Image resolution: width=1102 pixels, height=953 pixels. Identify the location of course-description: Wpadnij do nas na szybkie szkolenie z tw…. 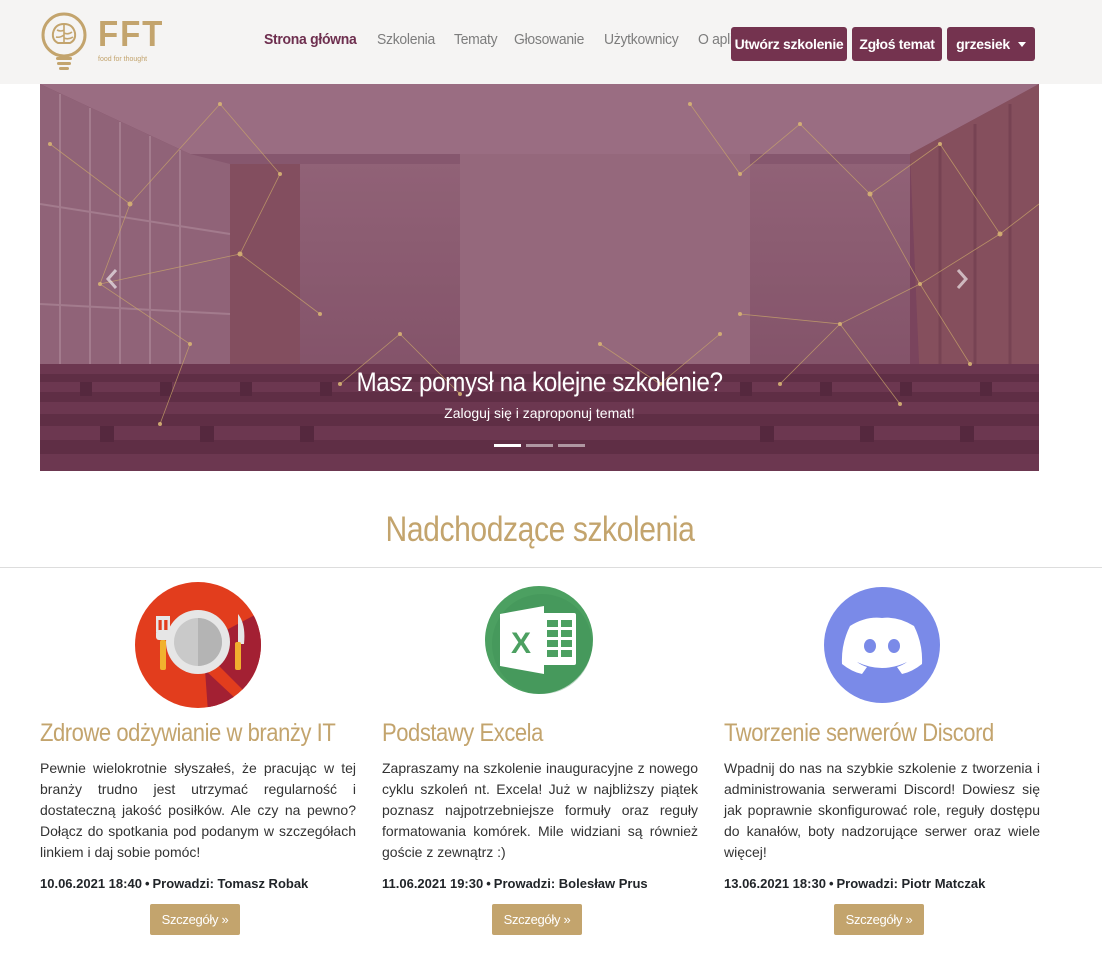
(882, 810).